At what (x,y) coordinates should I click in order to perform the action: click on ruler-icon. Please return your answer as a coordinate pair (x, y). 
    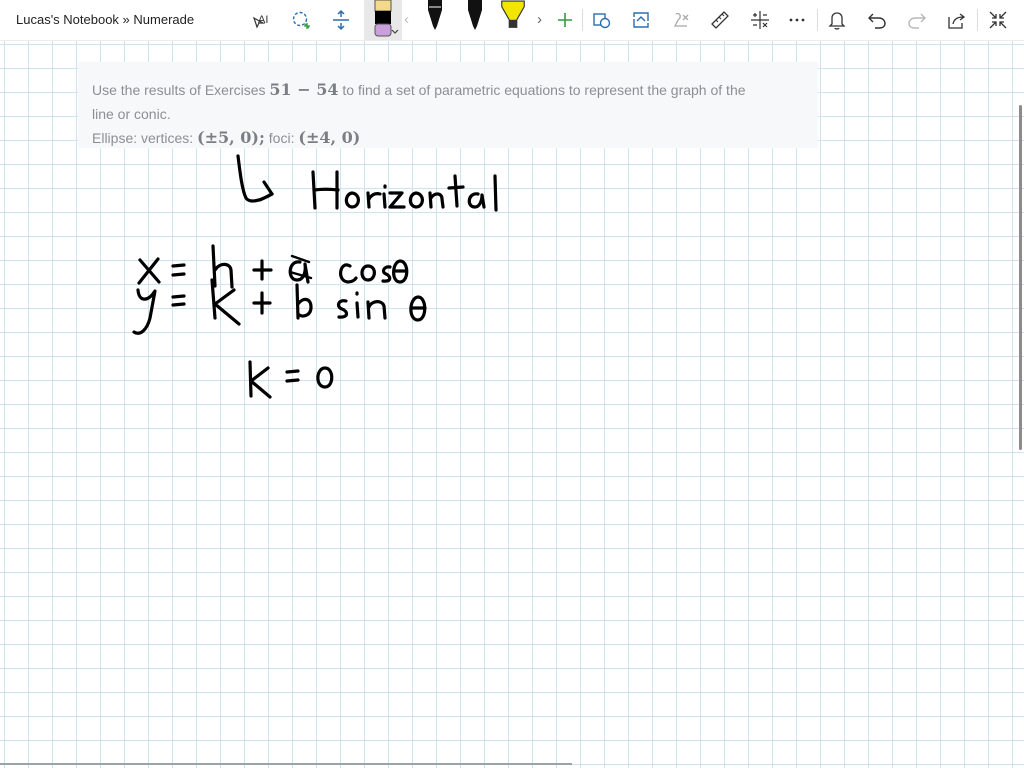
    Looking at the image, I should click on (720, 20).